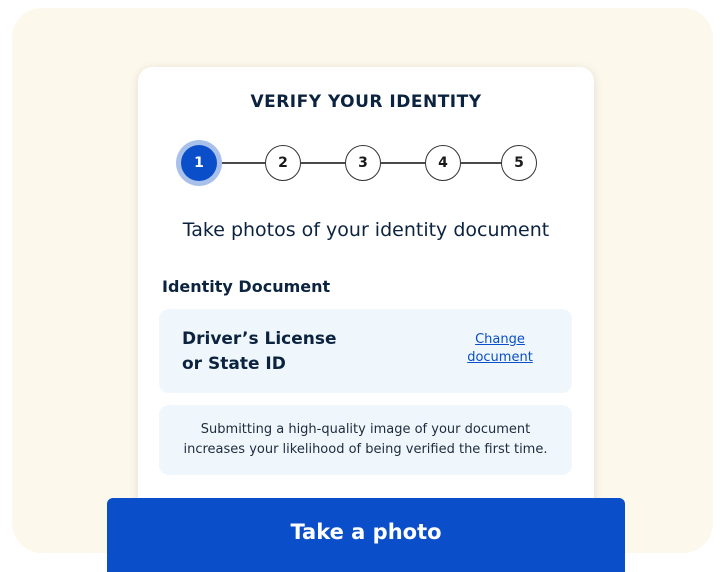  Describe the element at coordinates (259, 351) in the screenshot. I see `document-type: Driver’s License or State ID` at that location.